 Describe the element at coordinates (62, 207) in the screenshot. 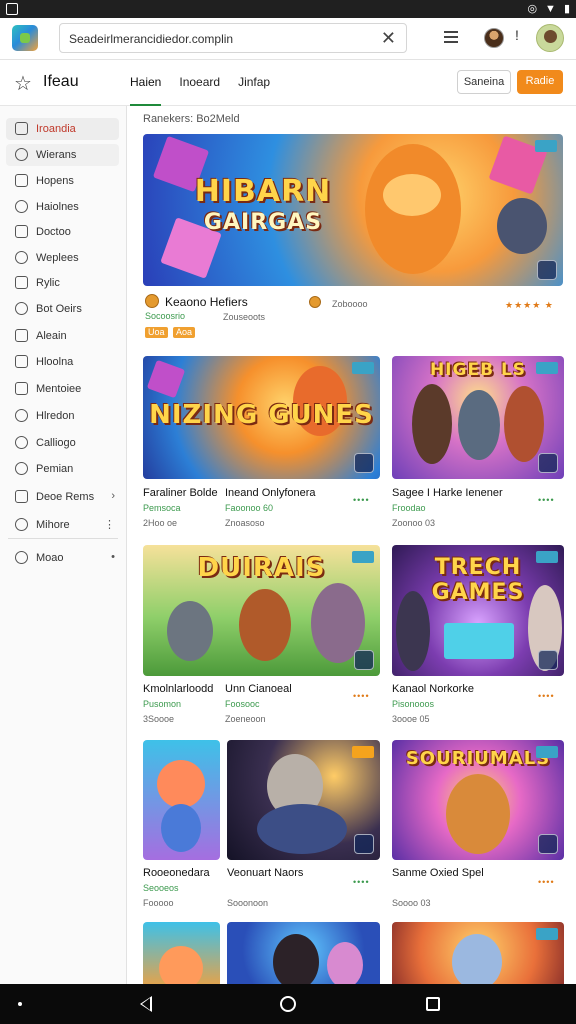

I see `sidebar-item-4: Haiolnes` at that location.